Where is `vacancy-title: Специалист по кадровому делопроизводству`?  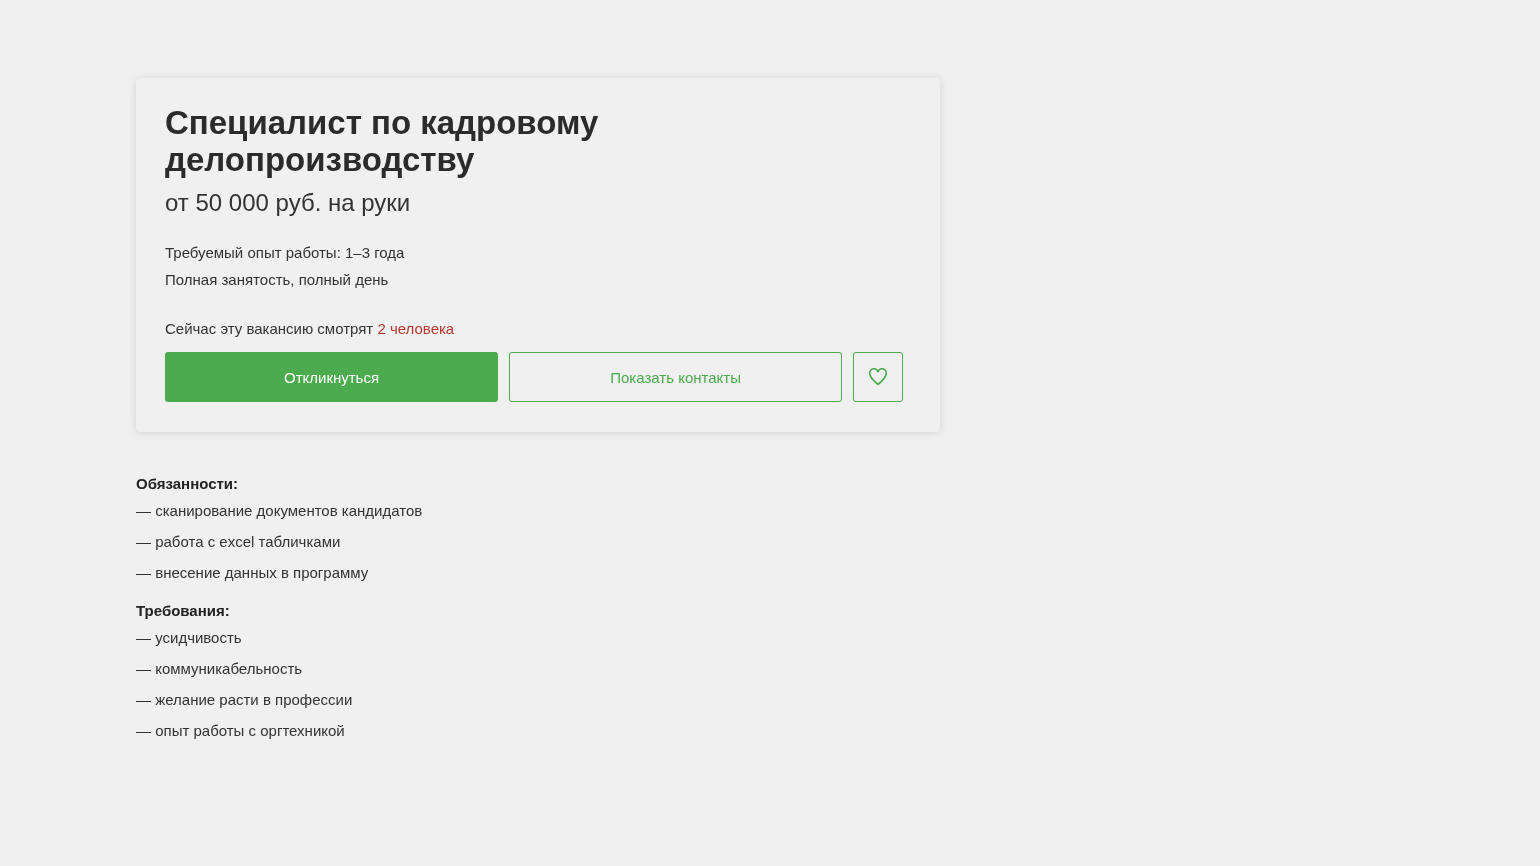
vacancy-title: Специалист по кадровому делопроизводству is located at coordinates (382, 141).